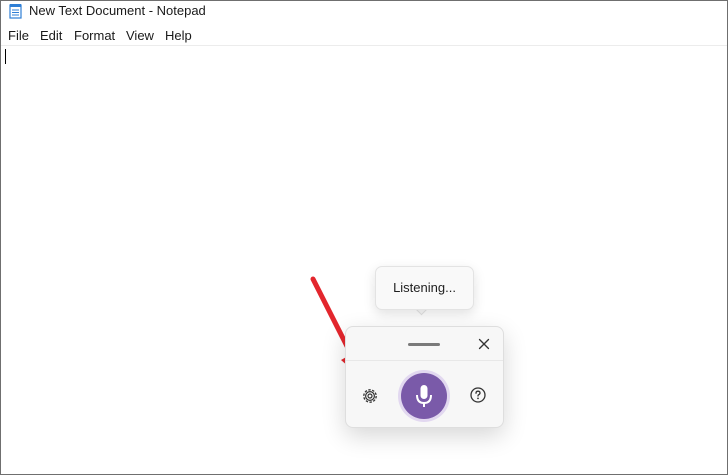 Image resolution: width=728 pixels, height=475 pixels. I want to click on text-caret, so click(5, 56).